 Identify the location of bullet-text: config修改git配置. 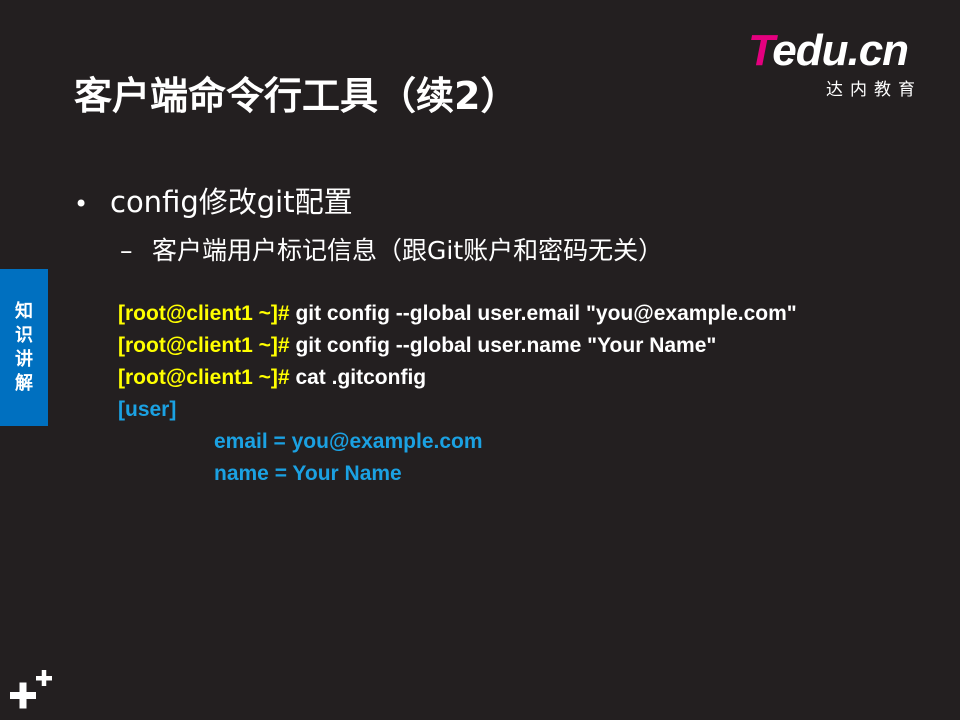
(231, 202).